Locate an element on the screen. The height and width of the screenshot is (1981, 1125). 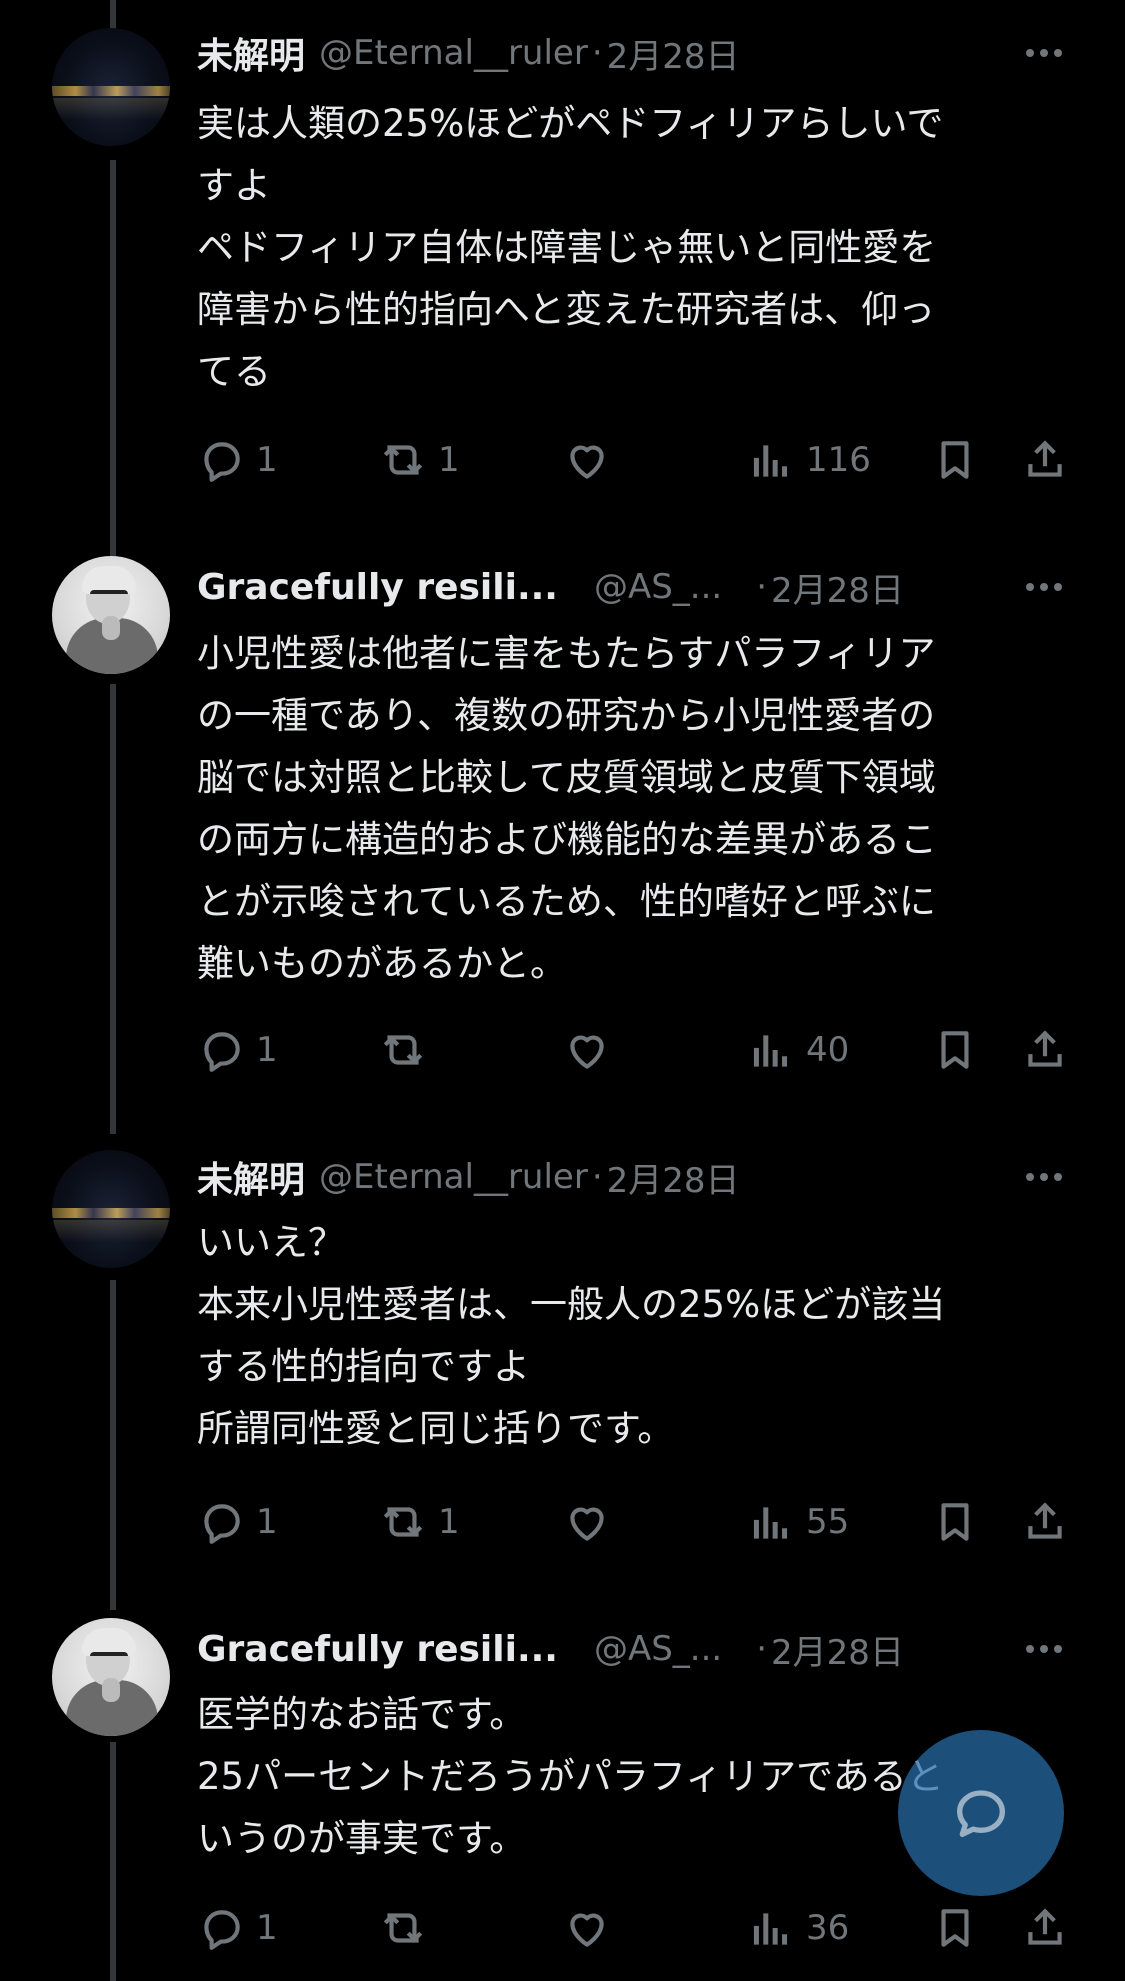
tweet-line: 脳では対照と比較して皮質領域と皮質下領域 is located at coordinates (566, 777).